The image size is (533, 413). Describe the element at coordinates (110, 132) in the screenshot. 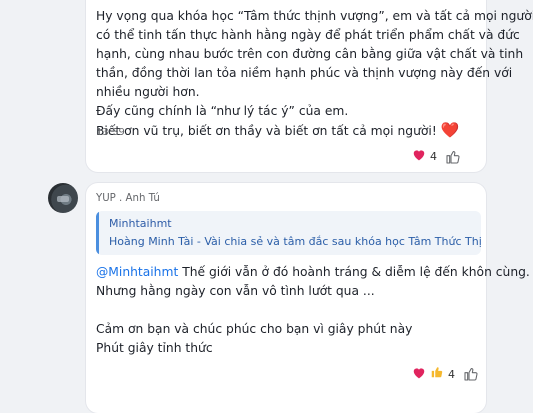

I see `timestamp: 13:39` at that location.